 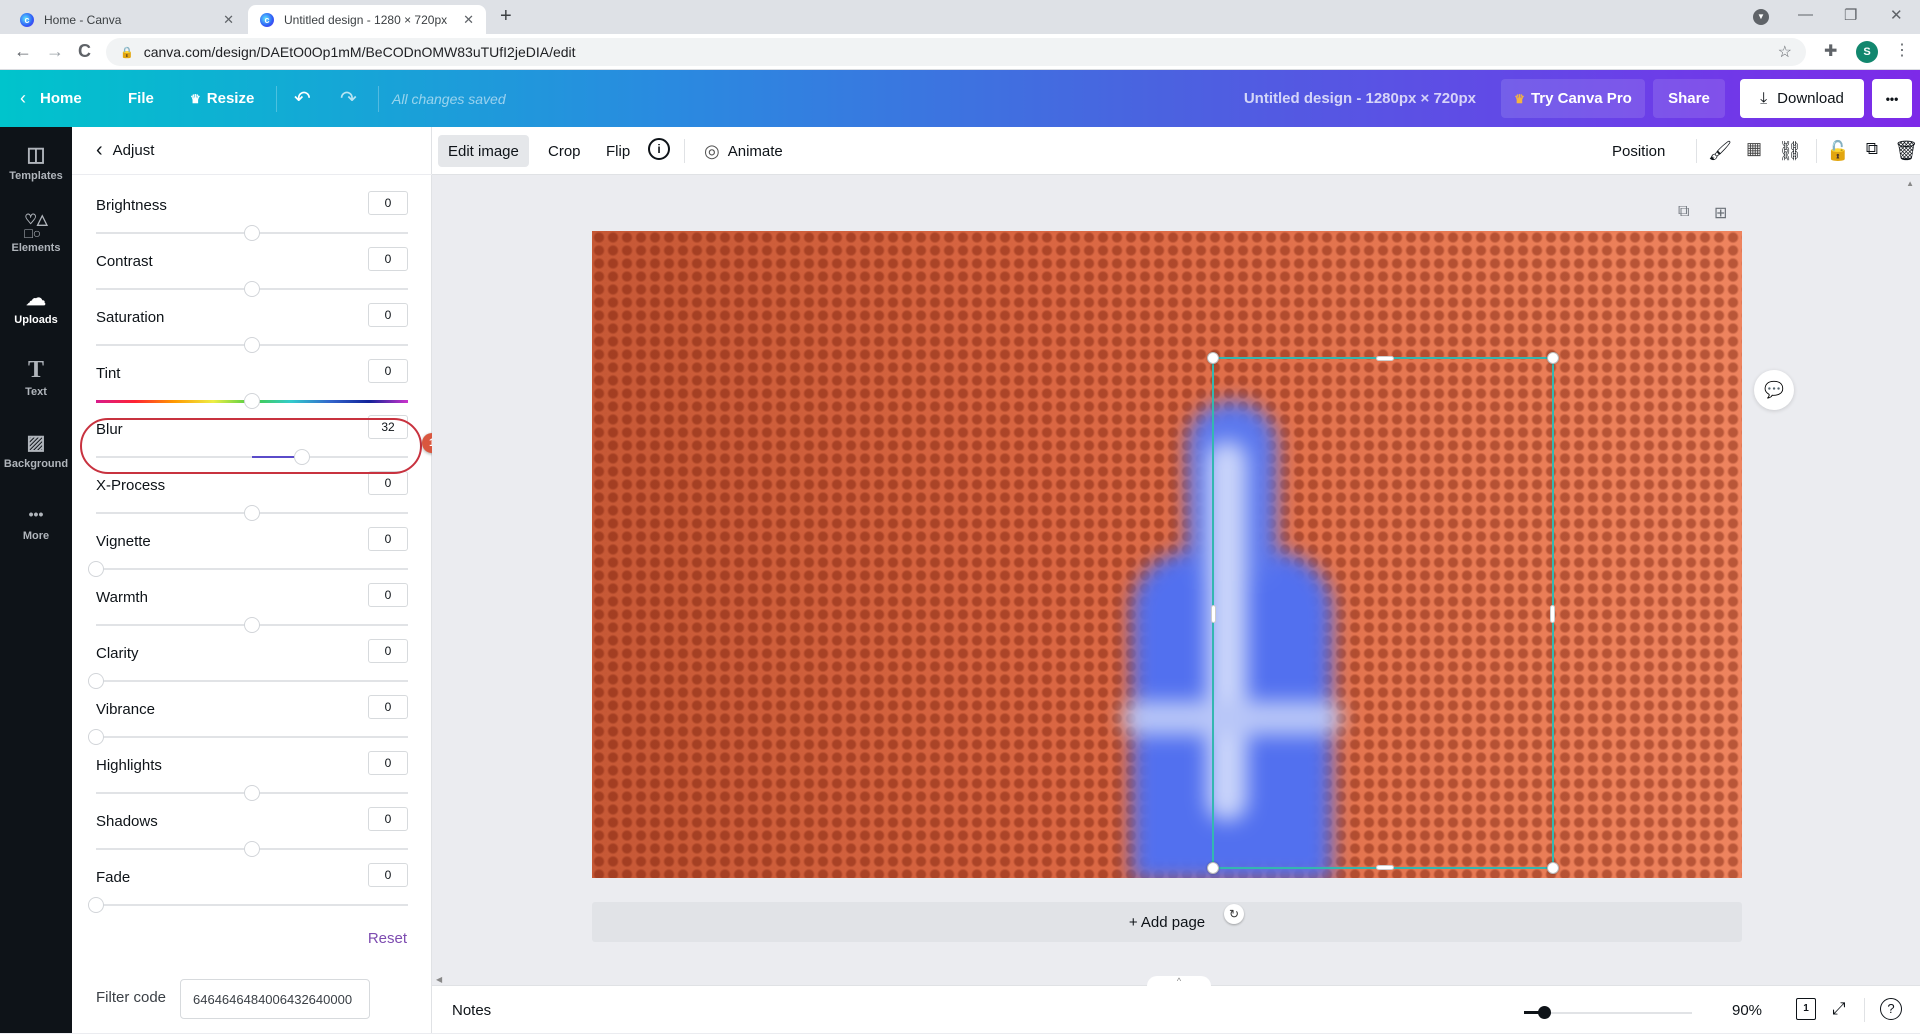 I want to click on new-tab-button: +, so click(x=506, y=16).